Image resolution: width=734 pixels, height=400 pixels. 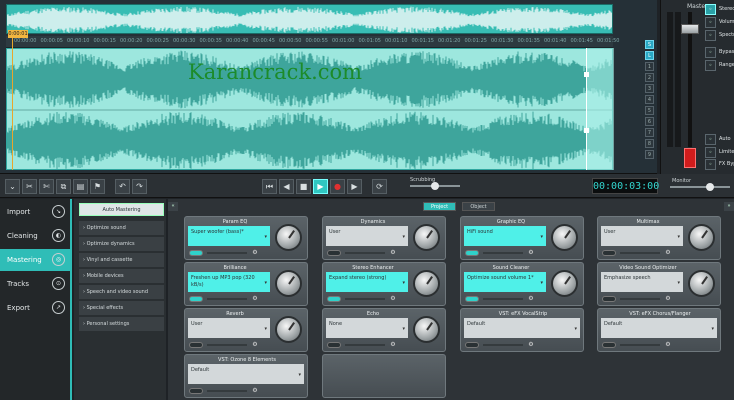 What do you see at coordinates (35, 260) in the screenshot?
I see `nav-item-mastering: Mastering ◎` at bounding box center [35, 260].